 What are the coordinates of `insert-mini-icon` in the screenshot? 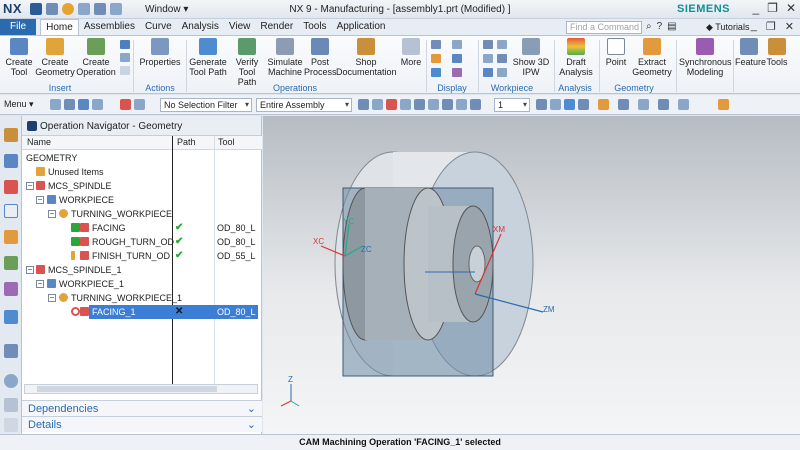 It's located at (125, 44).